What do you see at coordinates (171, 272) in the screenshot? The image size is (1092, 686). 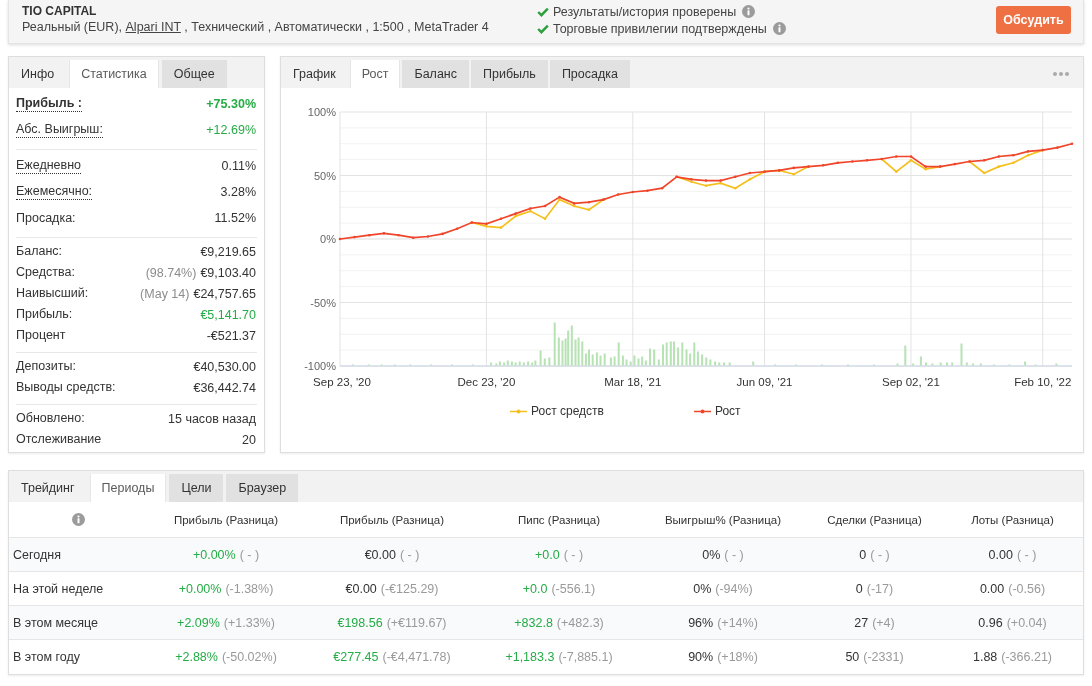 I see `stat-note: (98.74%)` at bounding box center [171, 272].